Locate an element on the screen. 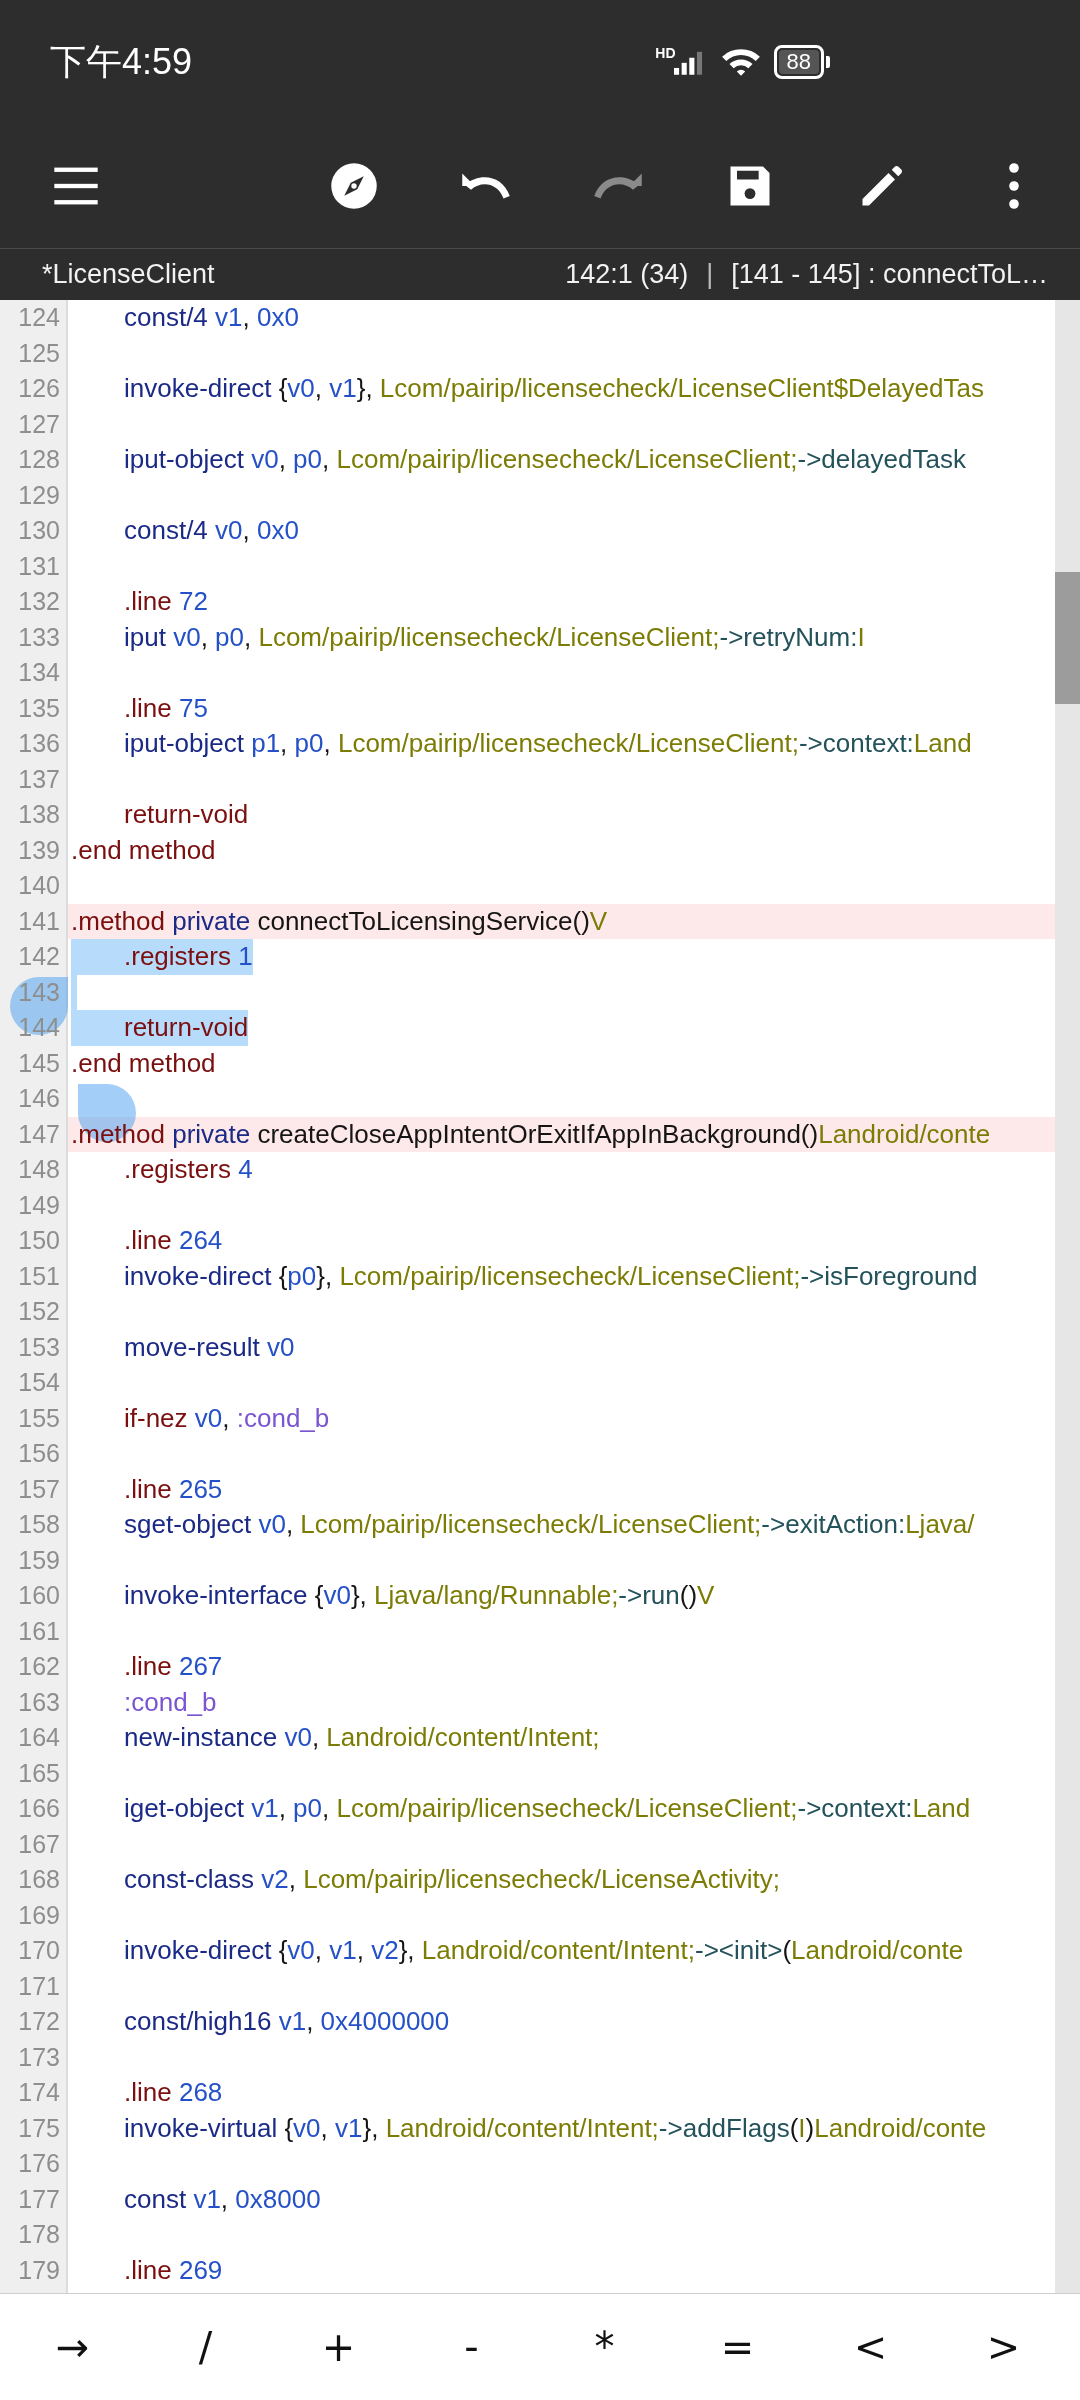 This screenshot has width=1080, height=2400. symbol-key: < is located at coordinates (870, 2347).